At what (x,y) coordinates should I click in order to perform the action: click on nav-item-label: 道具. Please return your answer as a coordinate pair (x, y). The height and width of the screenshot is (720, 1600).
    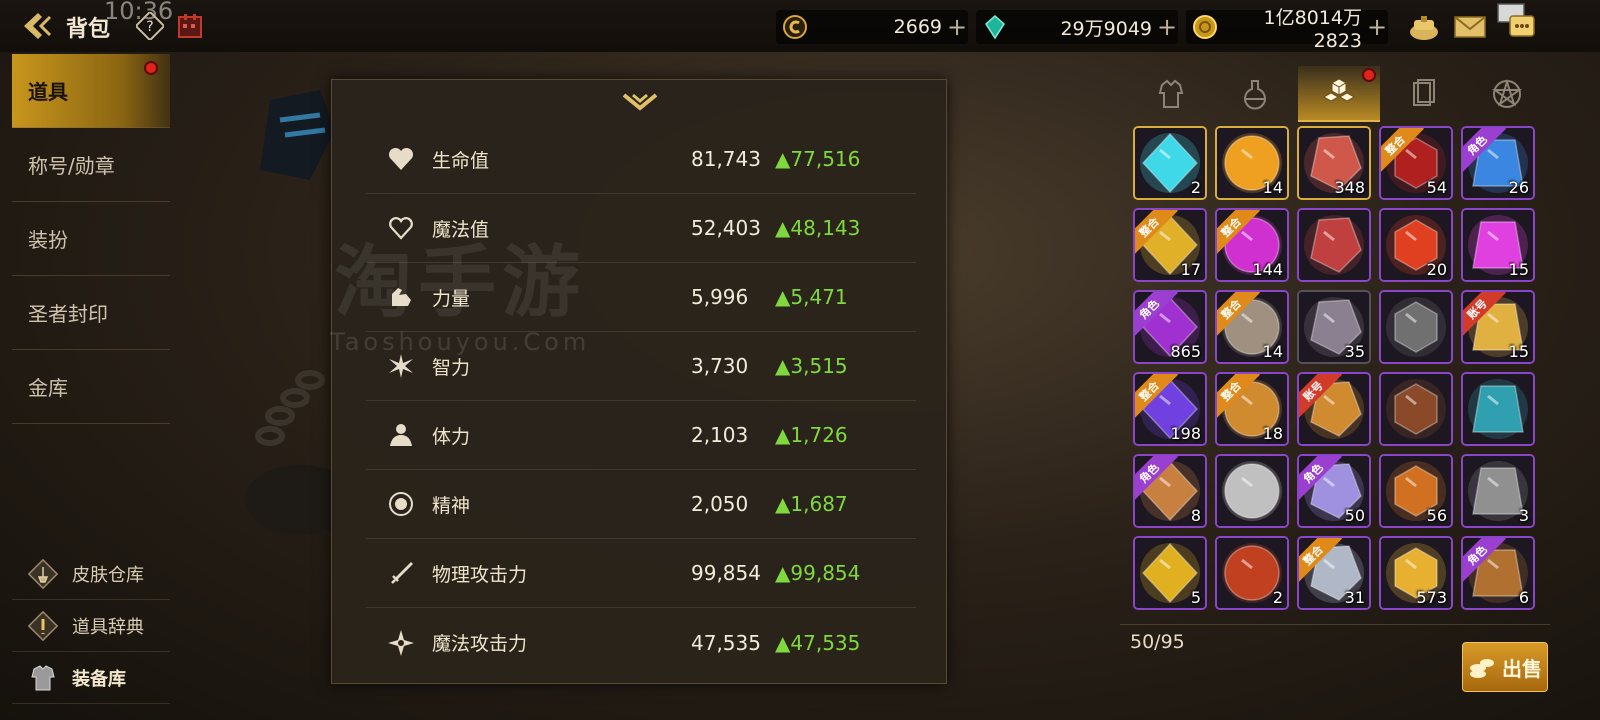
    Looking at the image, I should click on (48, 92).